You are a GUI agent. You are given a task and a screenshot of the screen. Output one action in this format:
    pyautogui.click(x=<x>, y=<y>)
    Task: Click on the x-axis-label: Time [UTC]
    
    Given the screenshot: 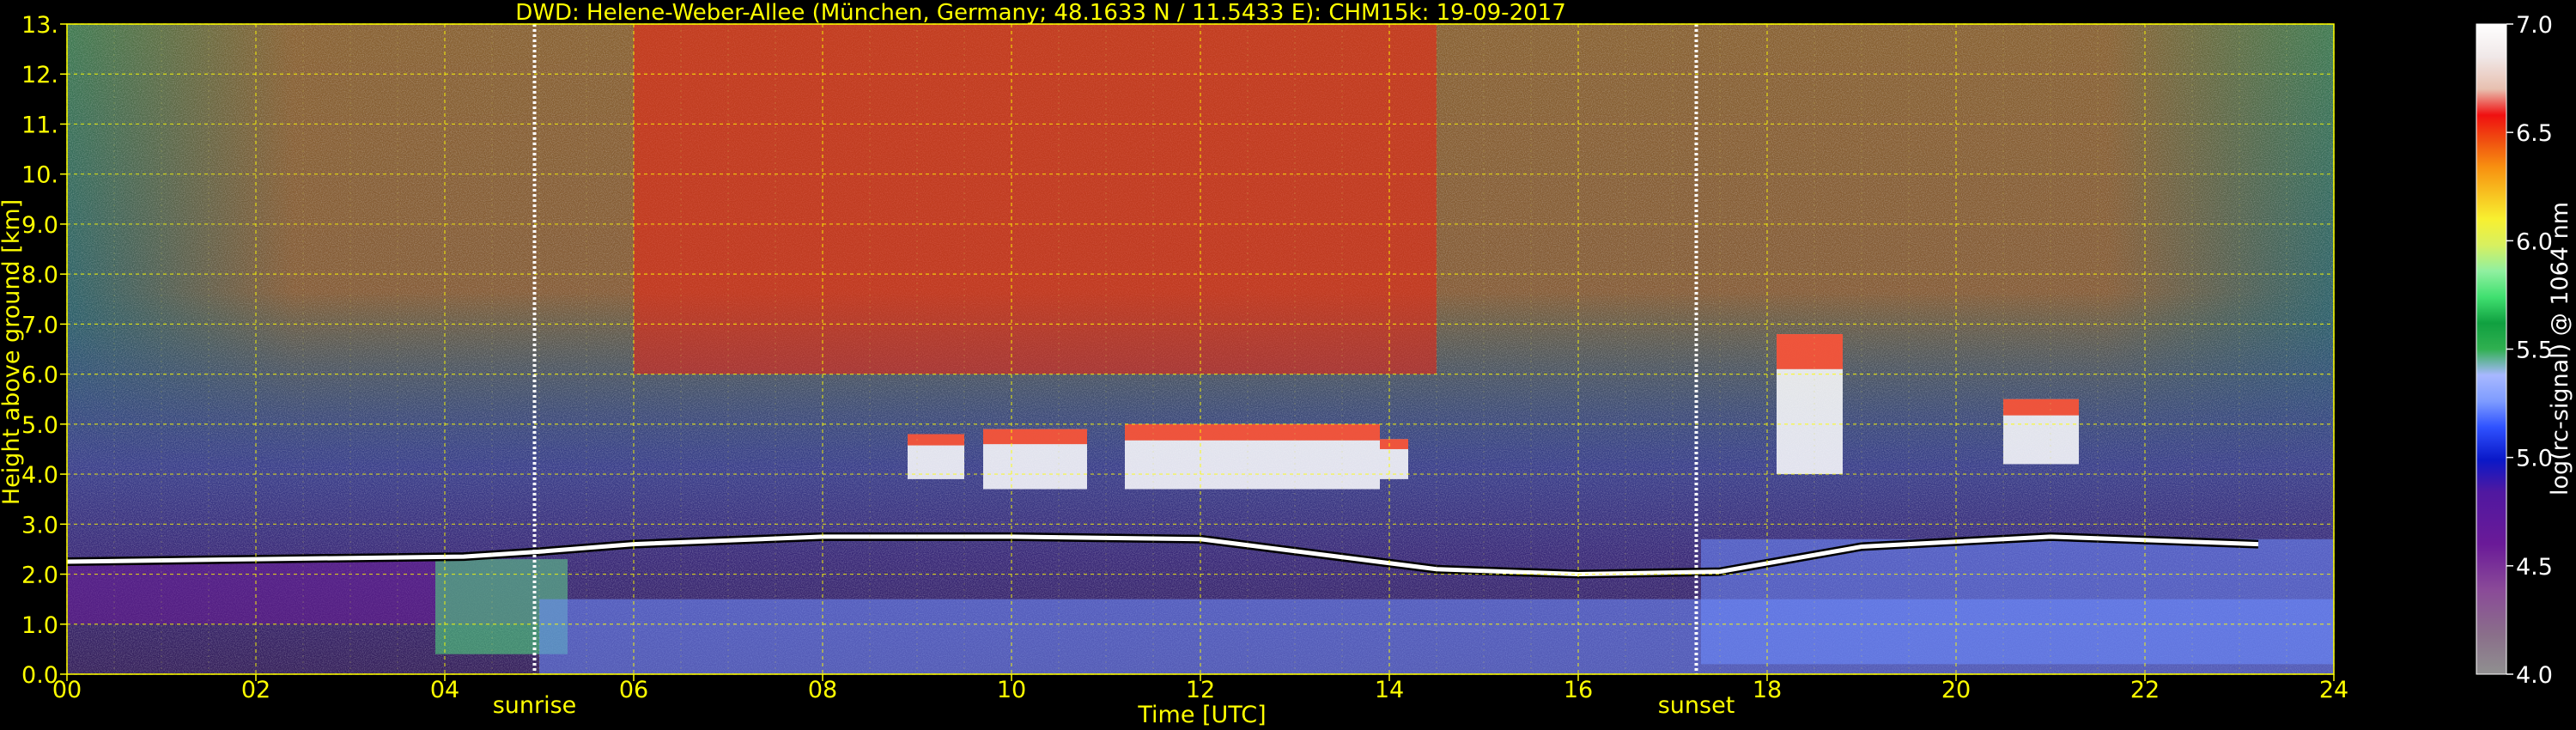 What is the action you would take?
    pyautogui.click(x=1202, y=715)
    